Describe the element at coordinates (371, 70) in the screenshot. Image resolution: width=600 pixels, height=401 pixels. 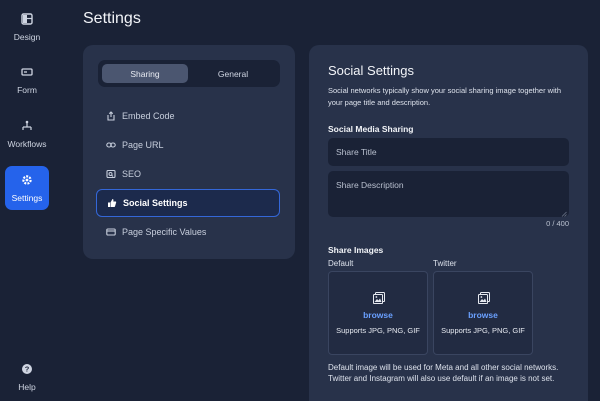
I see `section-title: Social Settings` at that location.